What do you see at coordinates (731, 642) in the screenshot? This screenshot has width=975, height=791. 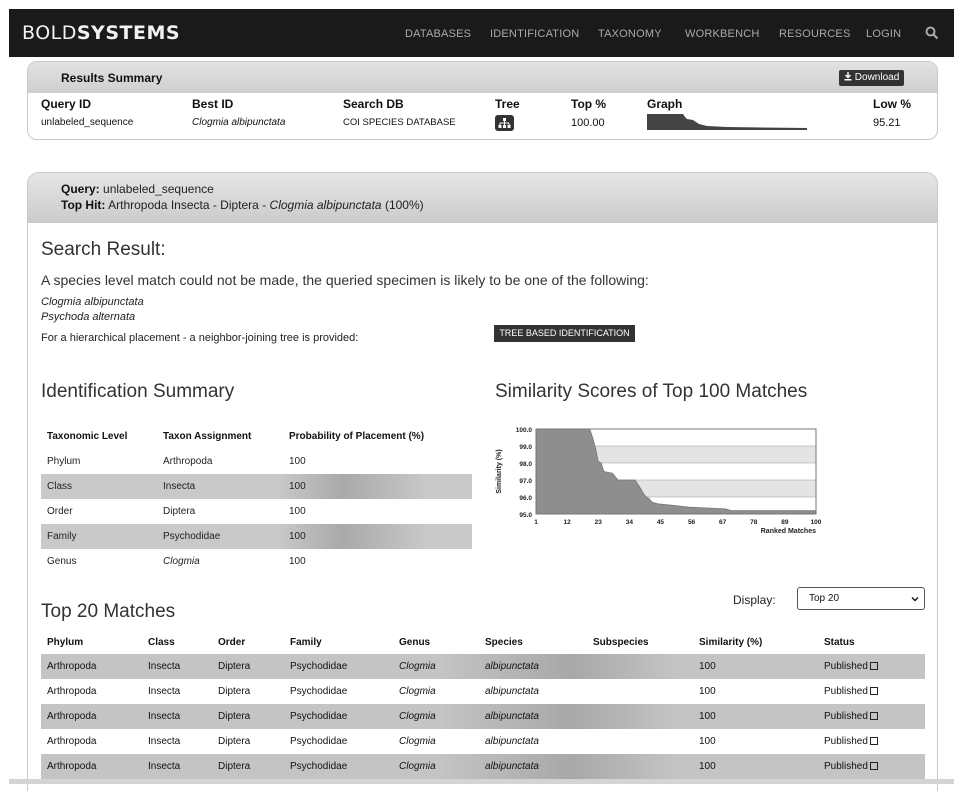 I see `col-similarity: Similarity (%)` at bounding box center [731, 642].